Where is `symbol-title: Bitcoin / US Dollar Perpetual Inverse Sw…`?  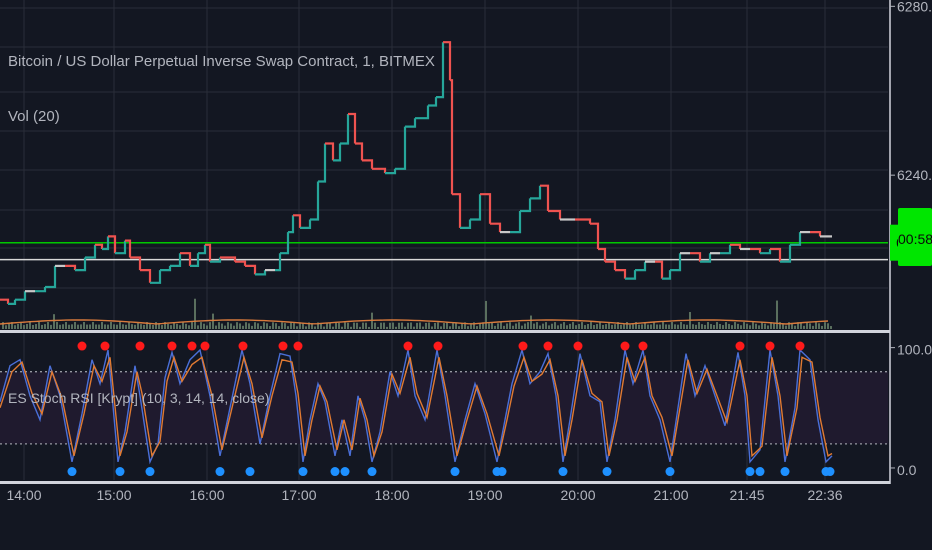
symbol-title: Bitcoin / US Dollar Perpetual Inverse Sw… is located at coordinates (221, 61).